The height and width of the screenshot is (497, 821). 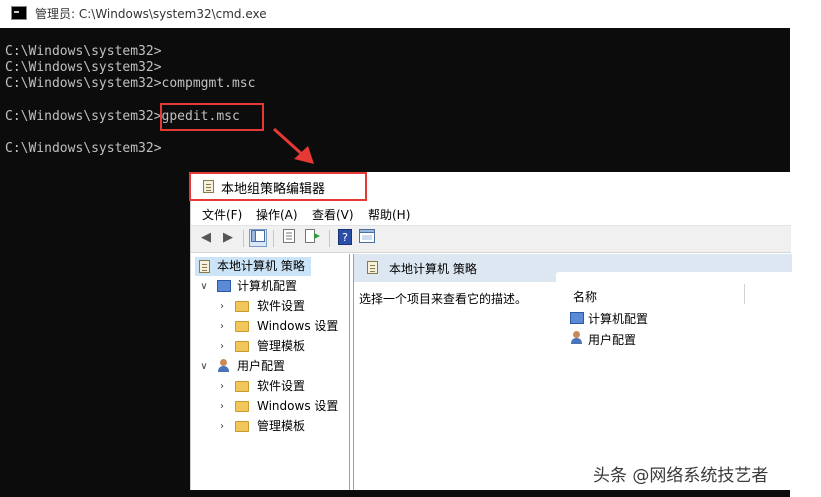 I want to click on background-edge, so click(x=805, y=262).